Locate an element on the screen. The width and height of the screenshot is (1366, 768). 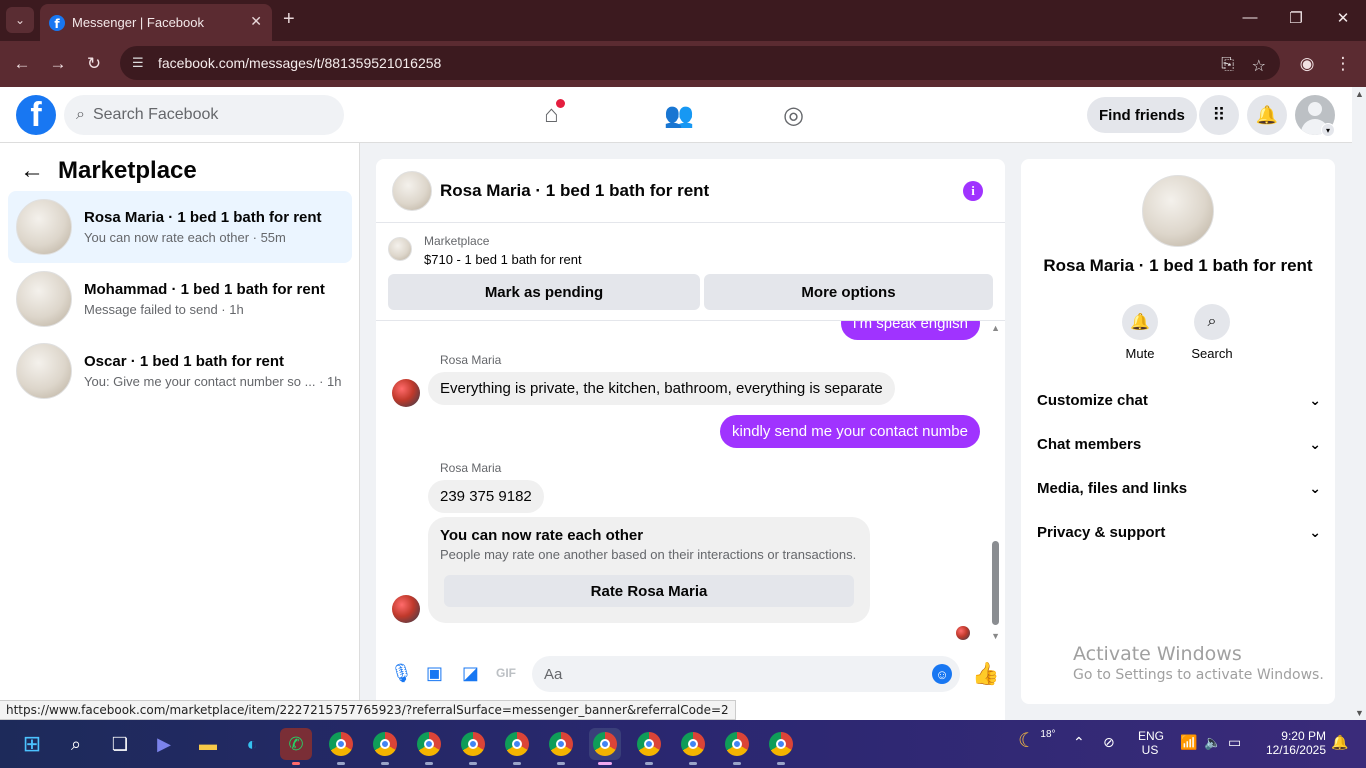
battery-icon: ▭ is located at coordinates (1234, 742).